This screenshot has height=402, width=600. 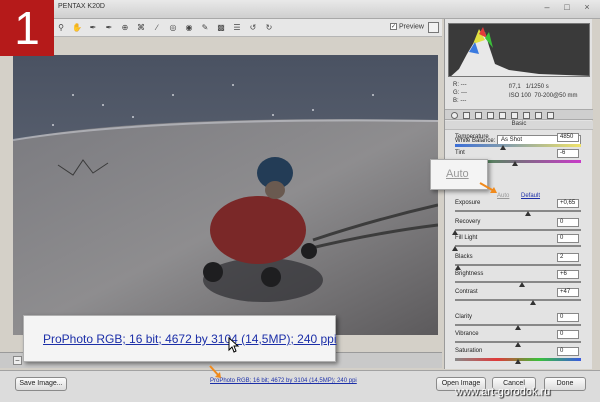 I want to click on slider-label: Exposure, so click(x=468, y=203).